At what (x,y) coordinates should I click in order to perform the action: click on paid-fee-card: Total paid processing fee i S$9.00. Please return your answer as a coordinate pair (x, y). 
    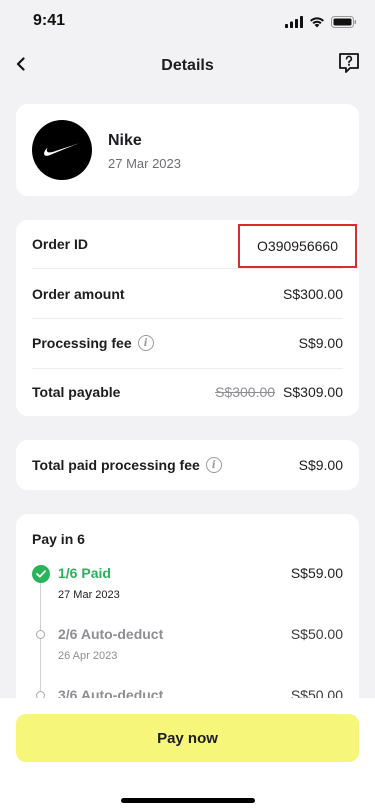
    Looking at the image, I should click on (187, 465).